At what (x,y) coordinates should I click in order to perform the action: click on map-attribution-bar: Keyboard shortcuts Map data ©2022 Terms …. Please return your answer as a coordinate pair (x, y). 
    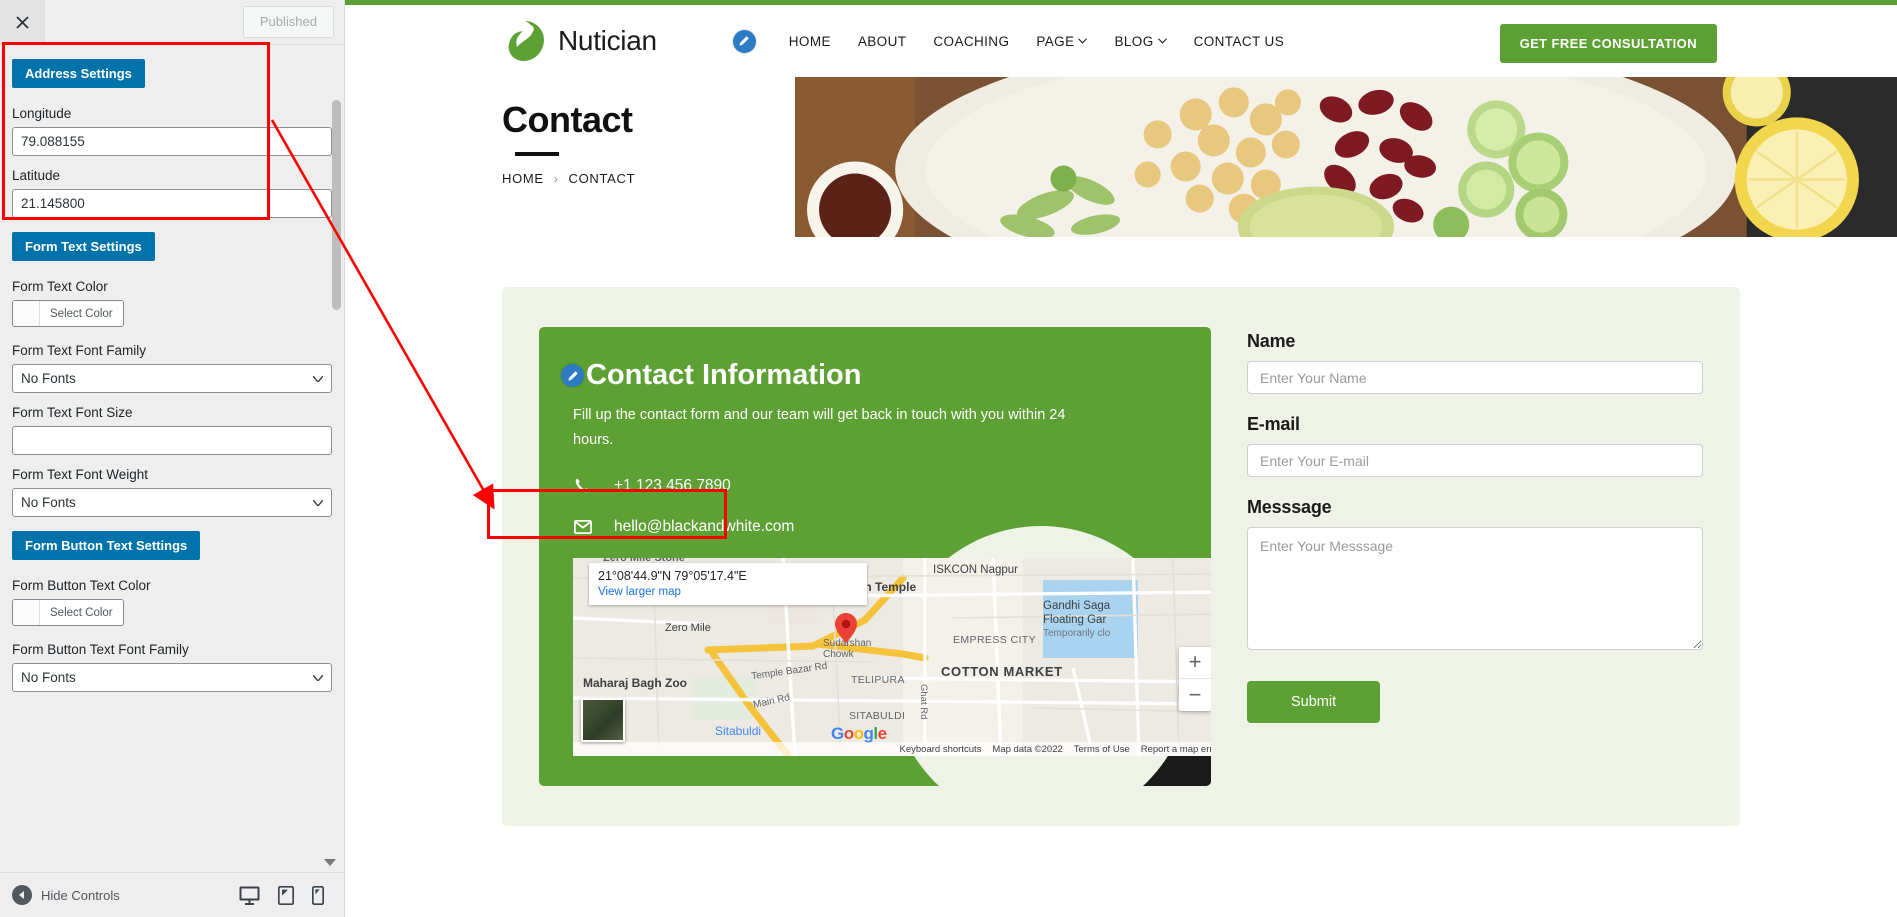
    Looking at the image, I should click on (1055, 749).